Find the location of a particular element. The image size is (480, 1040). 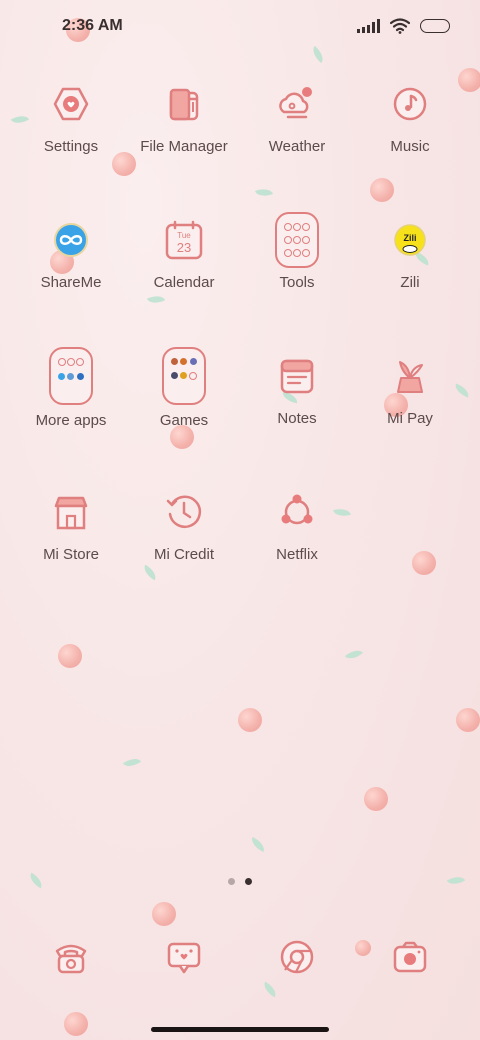

app-label: Mi Pay is located at coordinates (410, 418).